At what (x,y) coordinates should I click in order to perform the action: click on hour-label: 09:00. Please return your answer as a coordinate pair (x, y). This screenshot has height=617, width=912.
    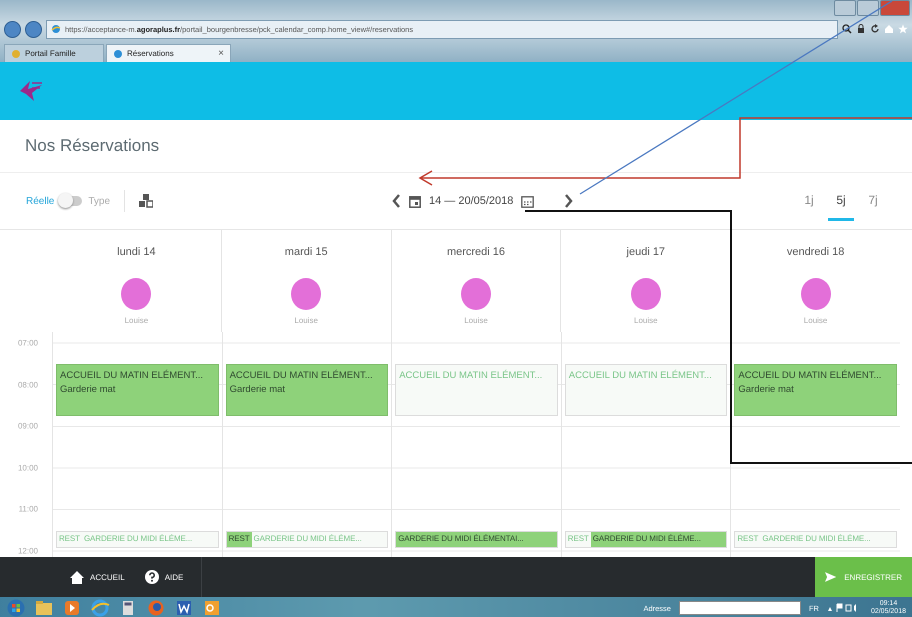
    Looking at the image, I should click on (28, 426).